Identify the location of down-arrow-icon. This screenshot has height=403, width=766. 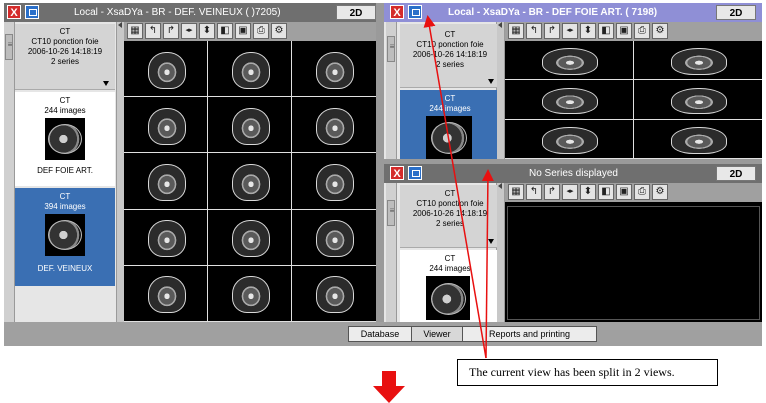
(389, 387).